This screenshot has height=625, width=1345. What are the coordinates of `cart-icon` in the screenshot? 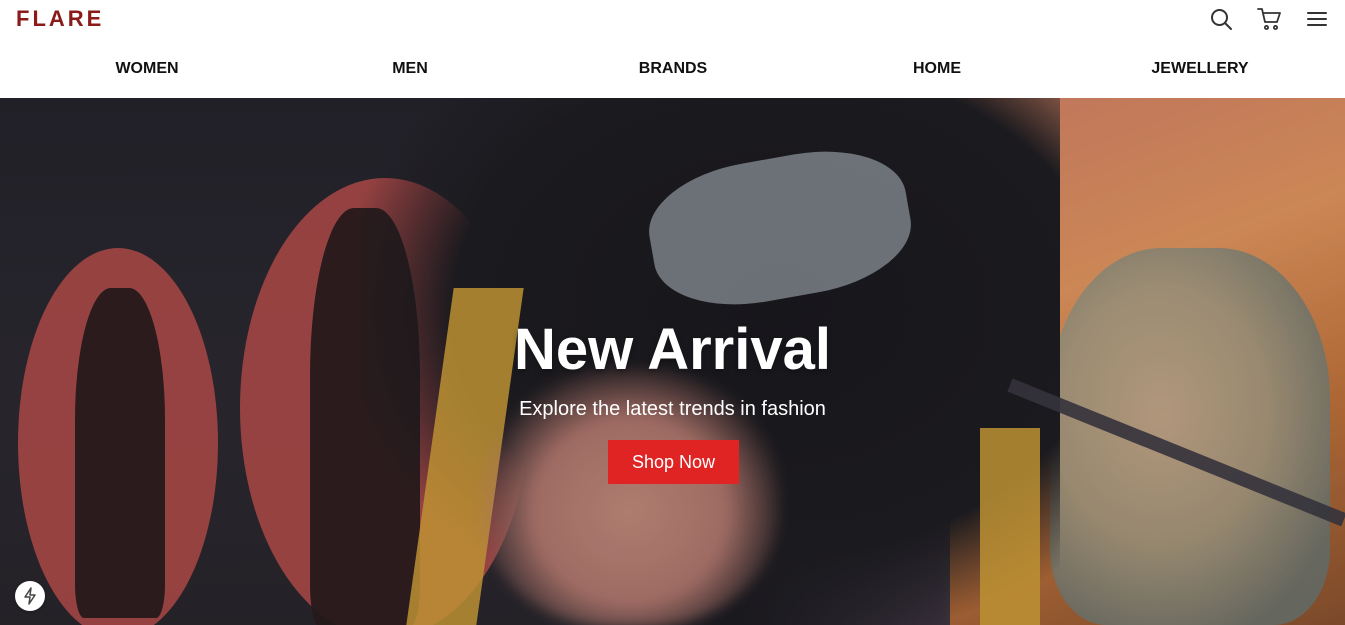 It's located at (1269, 19).